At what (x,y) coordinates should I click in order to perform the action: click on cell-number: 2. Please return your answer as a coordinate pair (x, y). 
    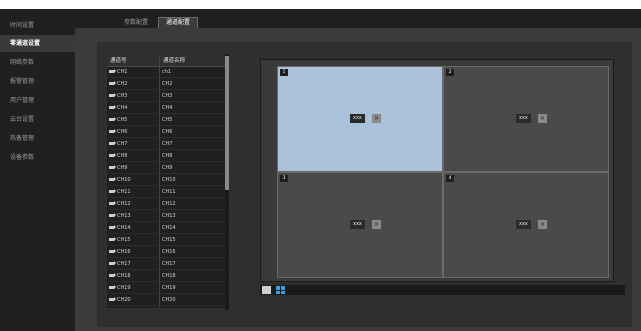
    Looking at the image, I should click on (450, 72).